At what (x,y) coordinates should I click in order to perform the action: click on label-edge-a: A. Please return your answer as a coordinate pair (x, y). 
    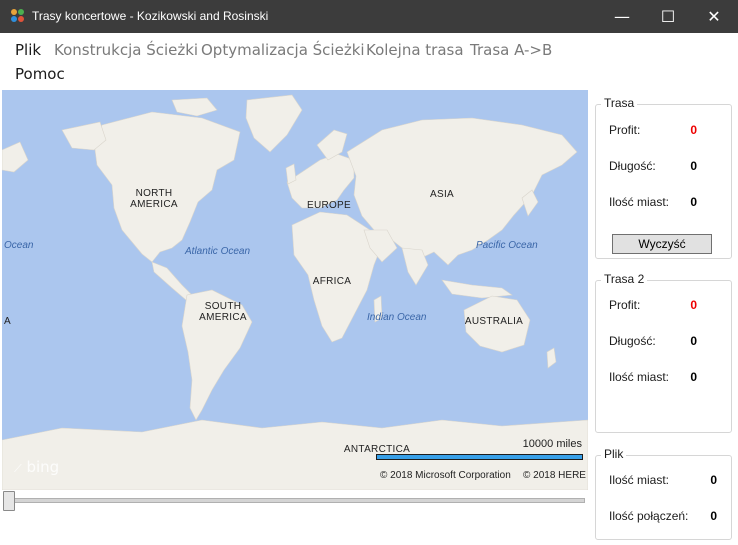
    Looking at the image, I should click on (7, 321).